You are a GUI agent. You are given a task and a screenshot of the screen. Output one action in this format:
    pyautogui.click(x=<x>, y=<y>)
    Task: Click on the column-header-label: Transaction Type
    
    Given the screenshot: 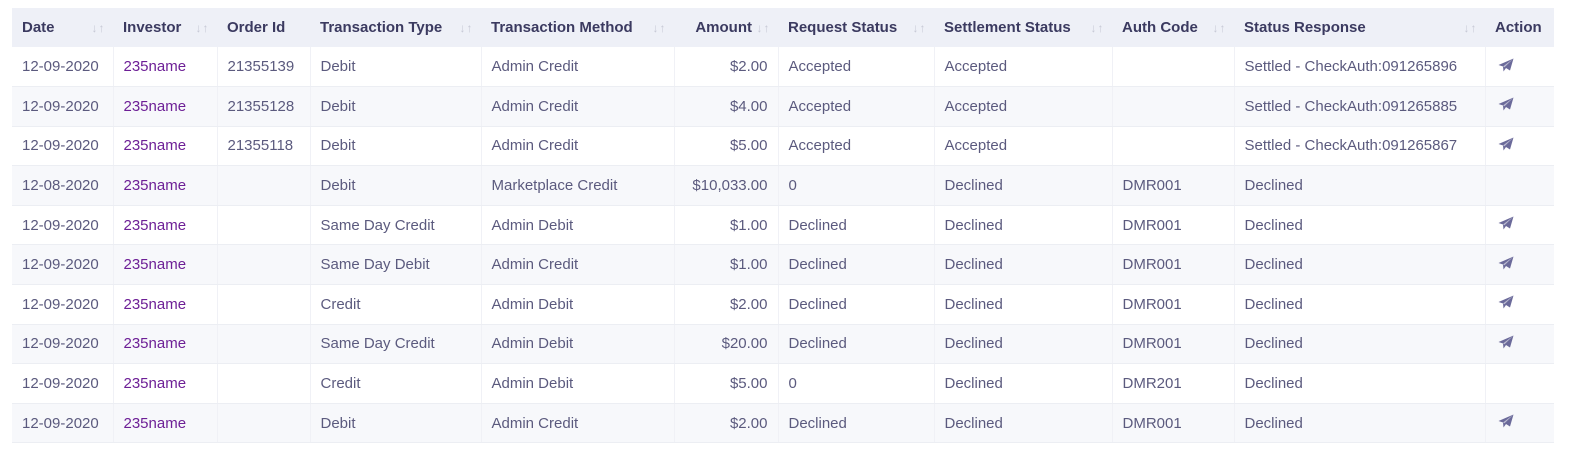 What is the action you would take?
    pyautogui.click(x=381, y=27)
    